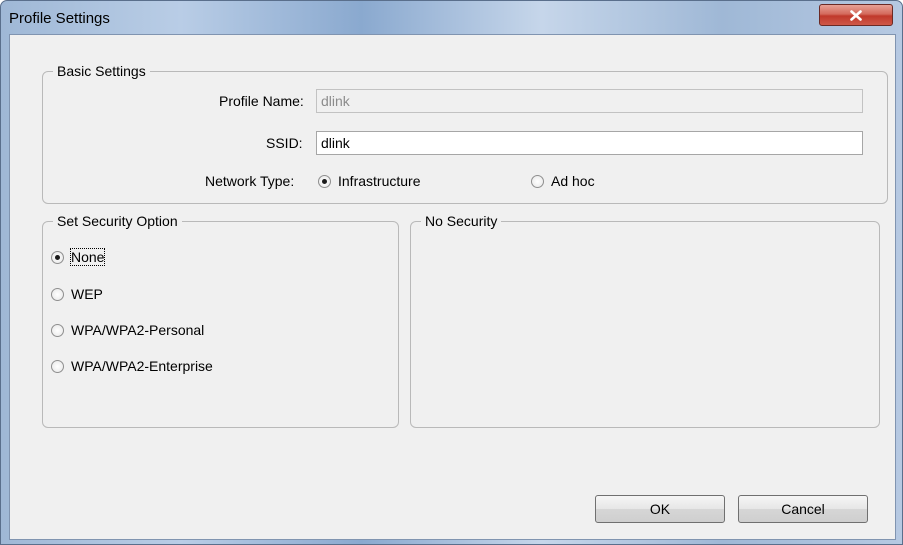  What do you see at coordinates (101, 71) in the screenshot?
I see `basic-settings-legend: Basic Settings` at bounding box center [101, 71].